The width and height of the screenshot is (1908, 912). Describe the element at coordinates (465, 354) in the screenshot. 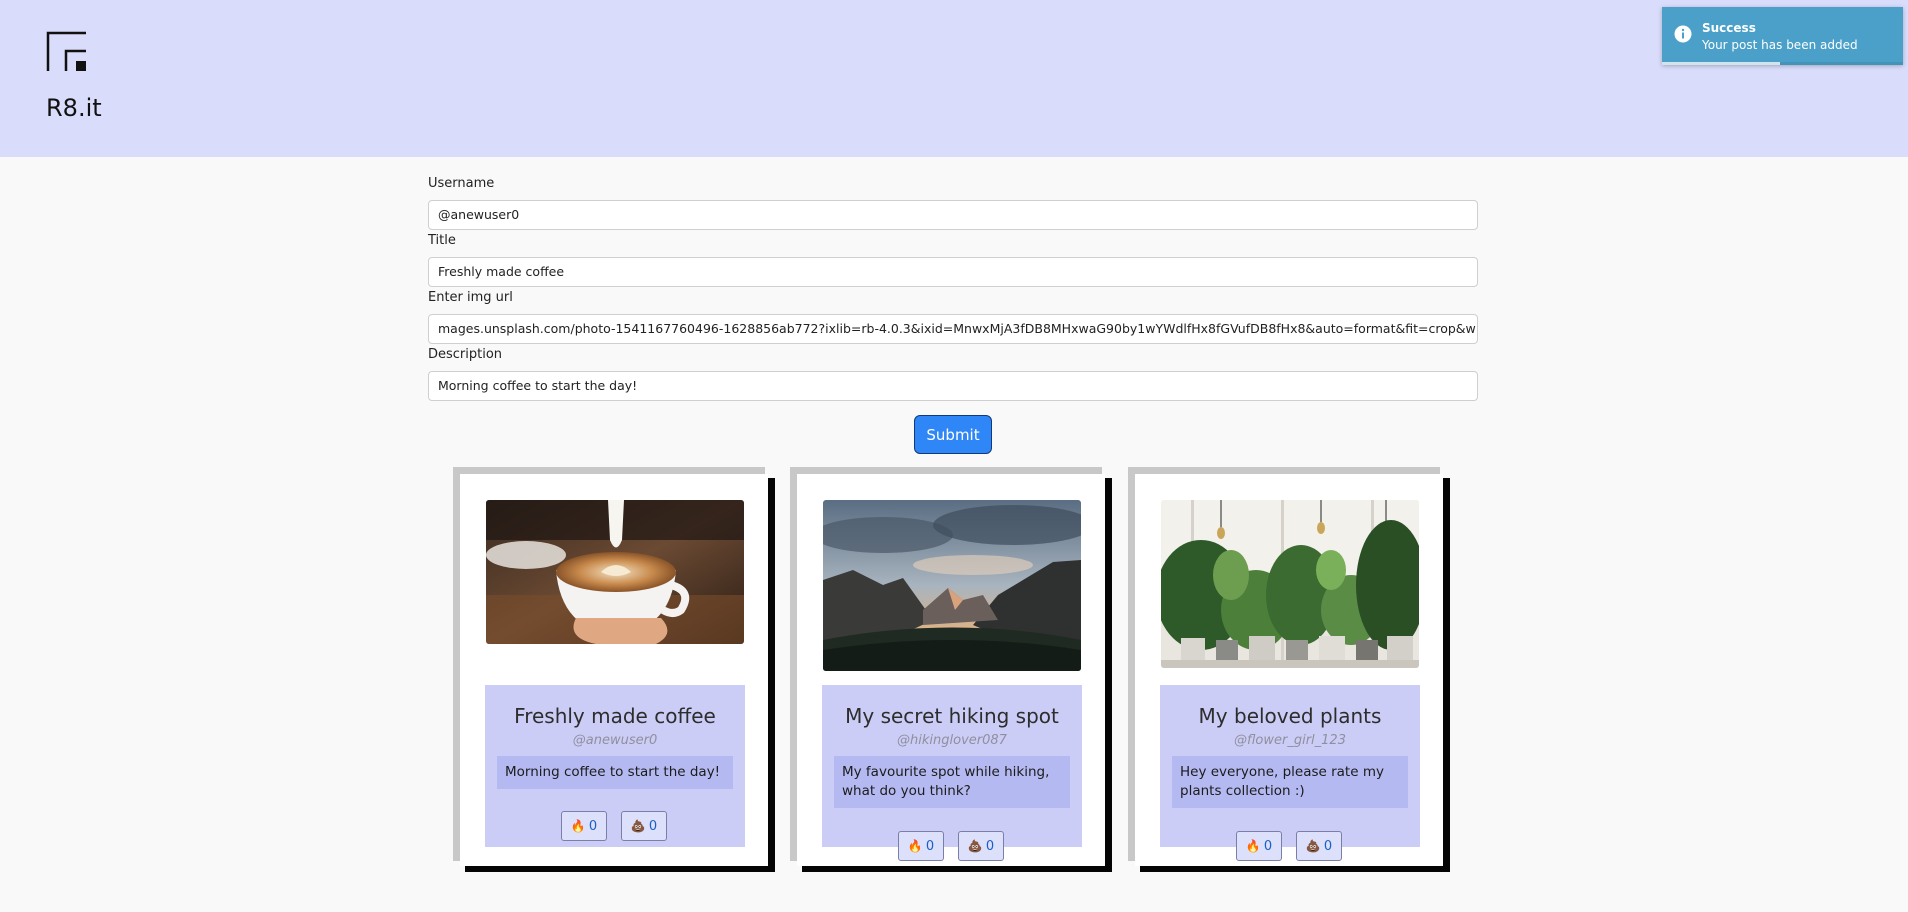

I see `description-label: Description` at that location.